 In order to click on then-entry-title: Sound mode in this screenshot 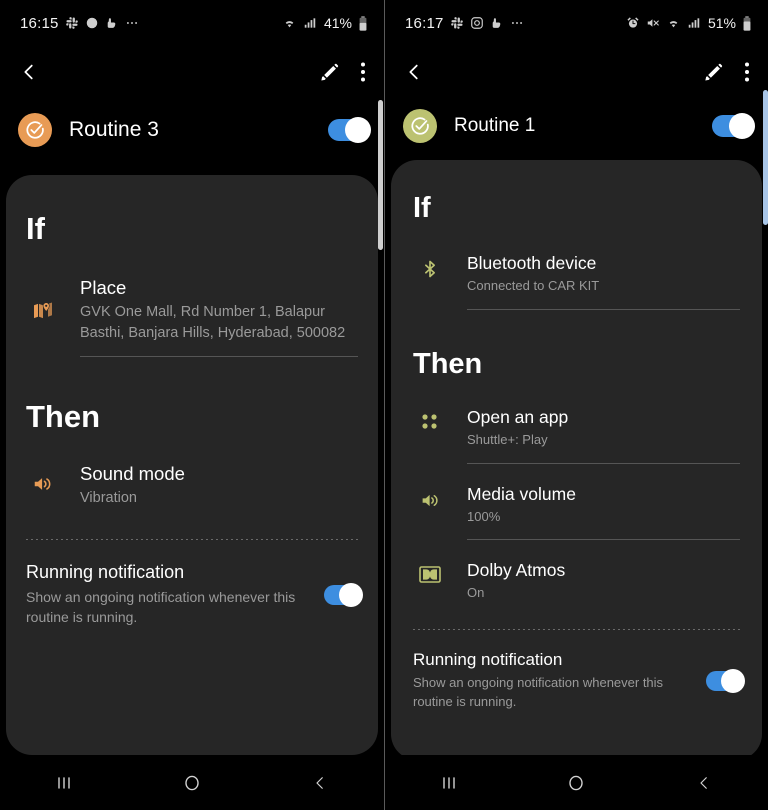, I will do `click(132, 474)`.